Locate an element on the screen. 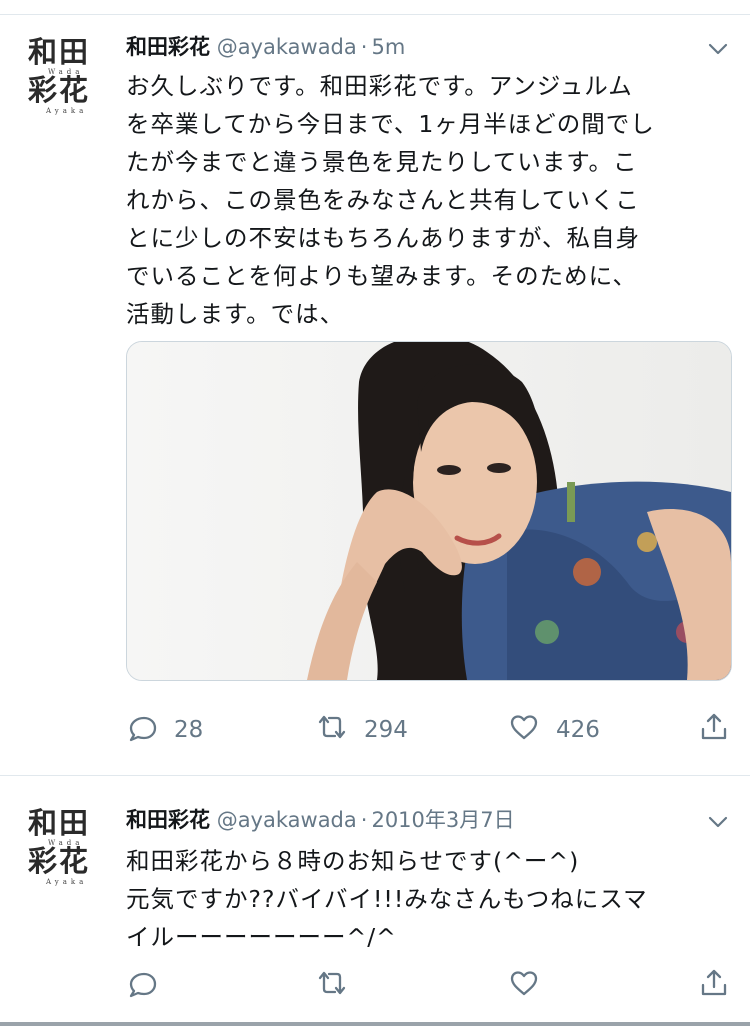 This screenshot has width=750, height=1026. tweet-actions: 28 294 426 is located at coordinates (375, 730).